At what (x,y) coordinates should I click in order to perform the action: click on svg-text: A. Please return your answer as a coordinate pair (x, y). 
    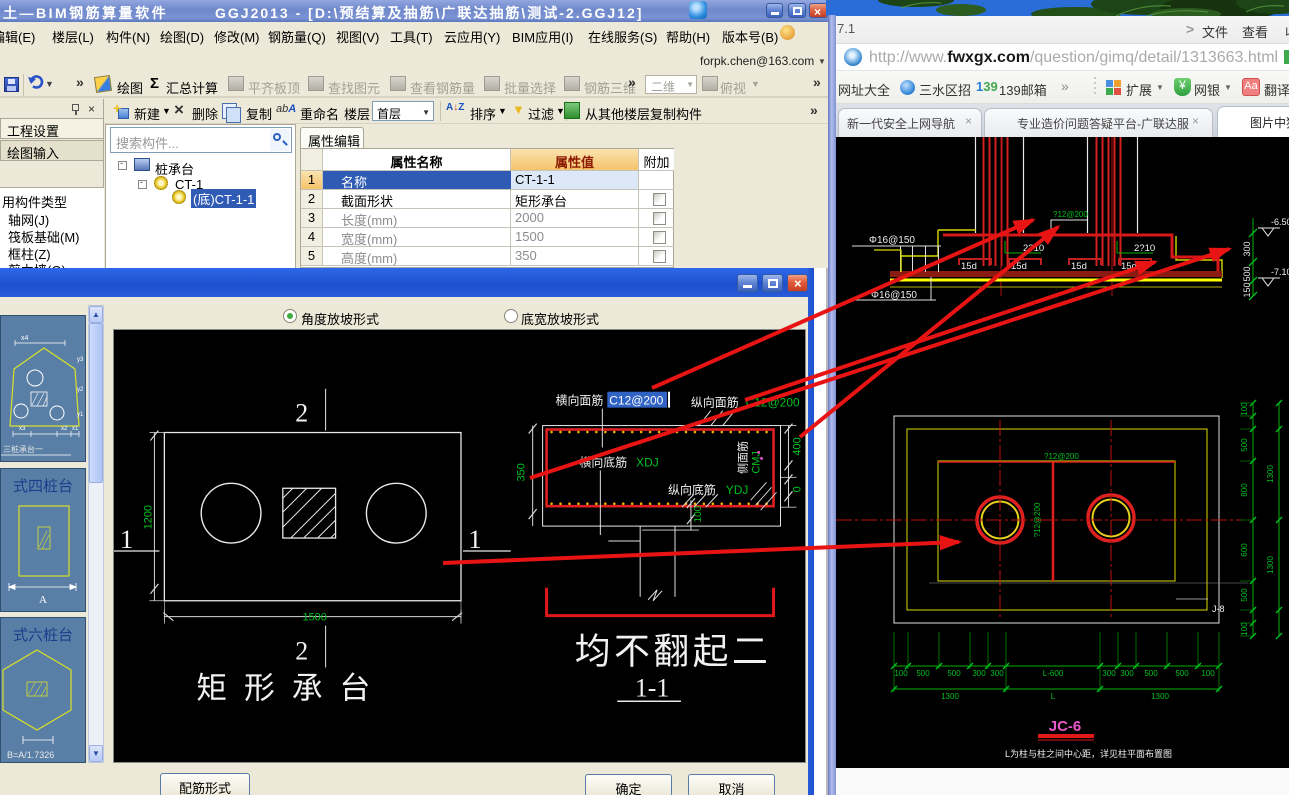
    Looking at the image, I should click on (43, 600).